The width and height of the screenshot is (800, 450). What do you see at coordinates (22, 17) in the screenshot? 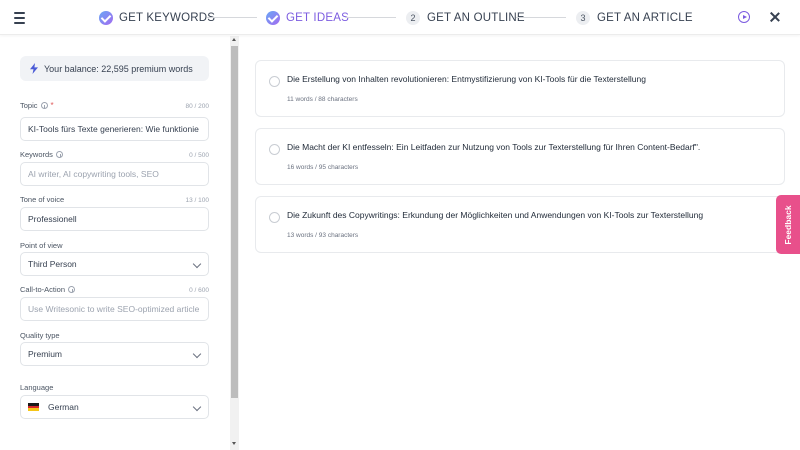
I see `hamburger-menu-icon` at bounding box center [22, 17].